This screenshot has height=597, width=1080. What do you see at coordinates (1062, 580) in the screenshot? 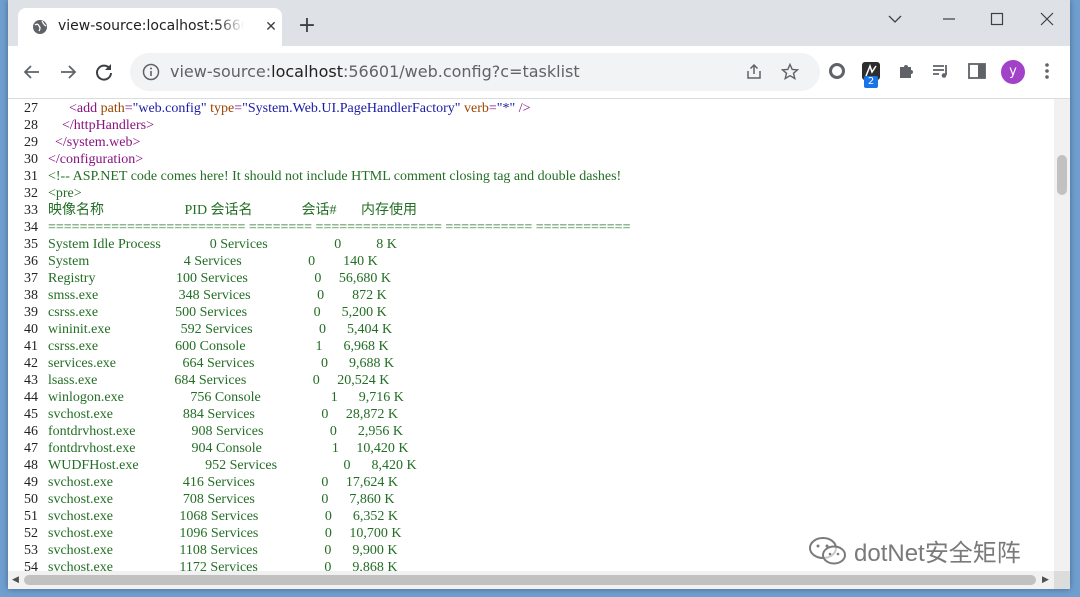
I see `scrollbar-corner` at bounding box center [1062, 580].